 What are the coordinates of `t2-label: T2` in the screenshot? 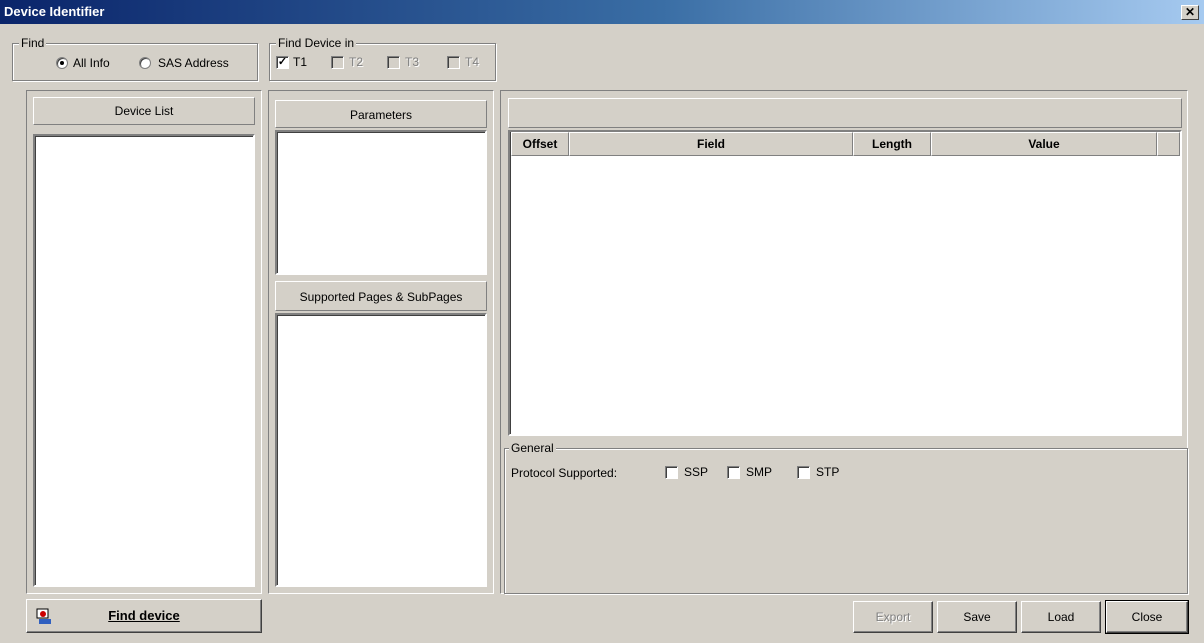 It's located at (356, 62).